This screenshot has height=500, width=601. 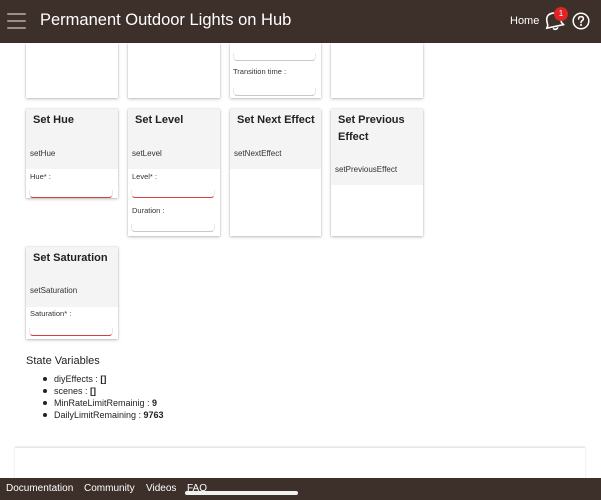 I want to click on notification-count-badge: 1, so click(x=561, y=14).